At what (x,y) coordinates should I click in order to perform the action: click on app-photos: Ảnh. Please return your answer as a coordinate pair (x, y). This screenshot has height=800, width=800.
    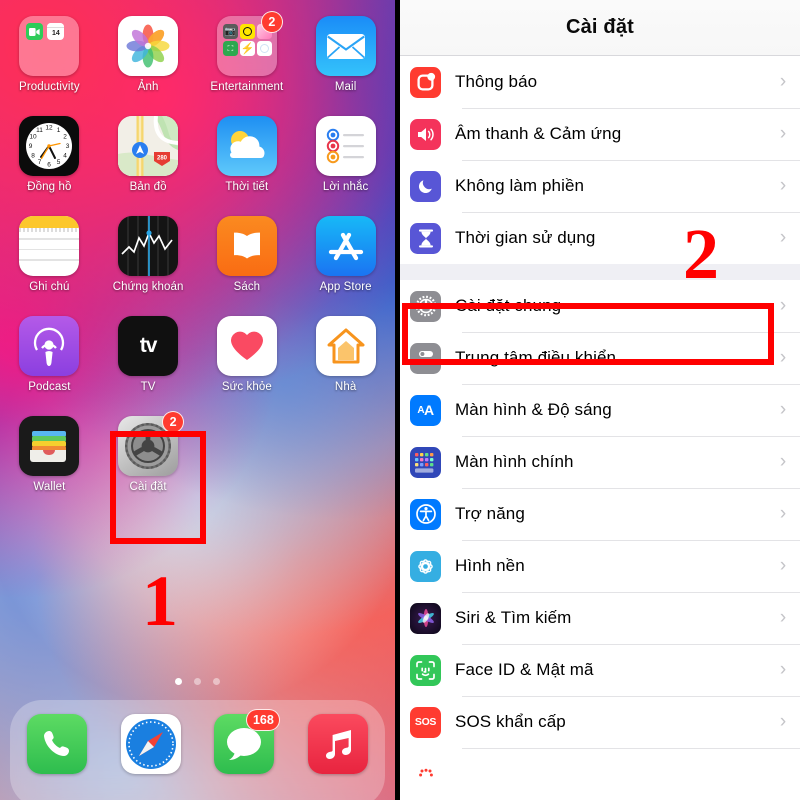
    Looking at the image, I should click on (148, 66).